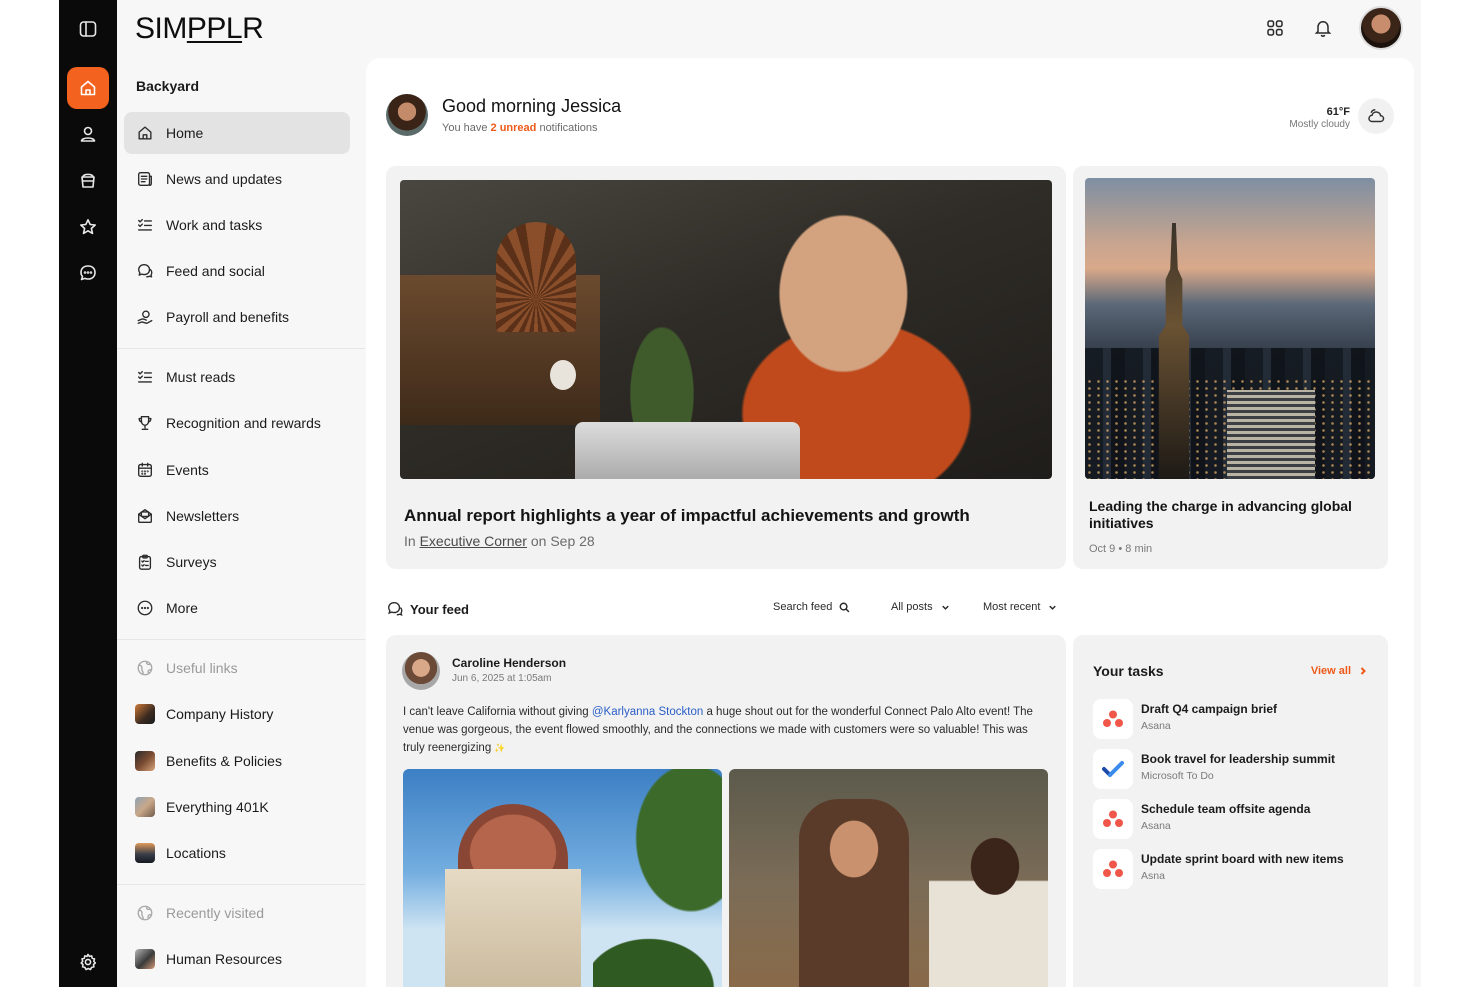 The width and height of the screenshot is (1480, 987). I want to click on task-source: Asana, so click(1156, 826).